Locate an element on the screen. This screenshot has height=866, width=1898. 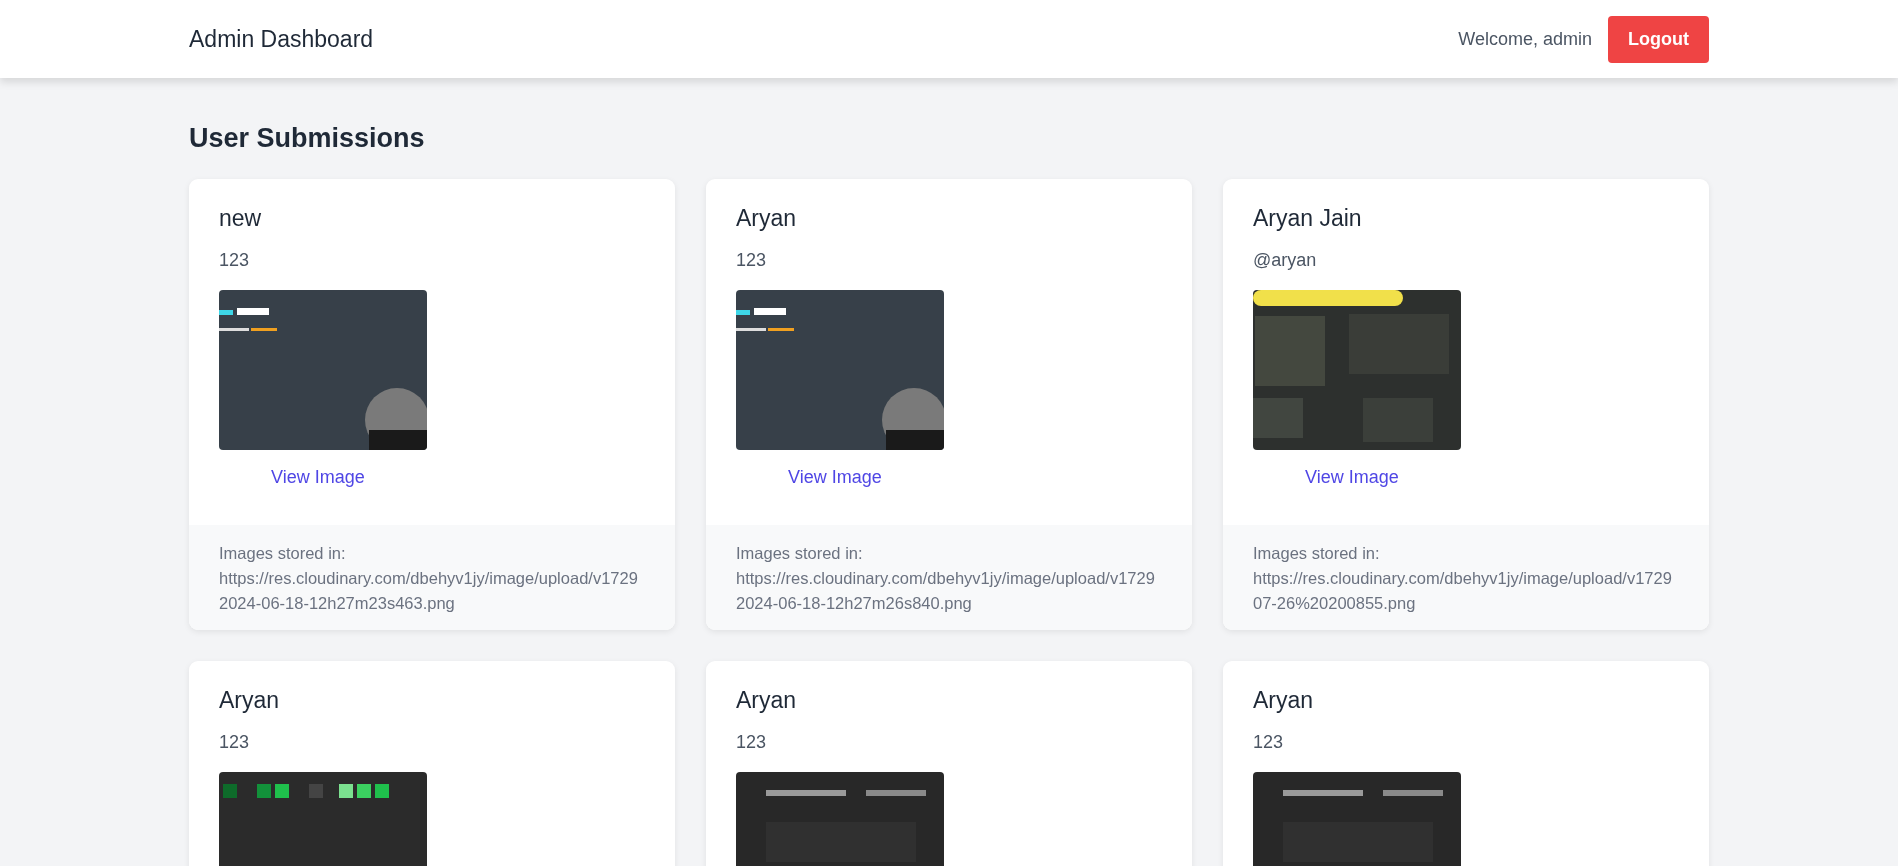
storage-url-text: 2024-06-18-12h27m26s840.png is located at coordinates (854, 603).